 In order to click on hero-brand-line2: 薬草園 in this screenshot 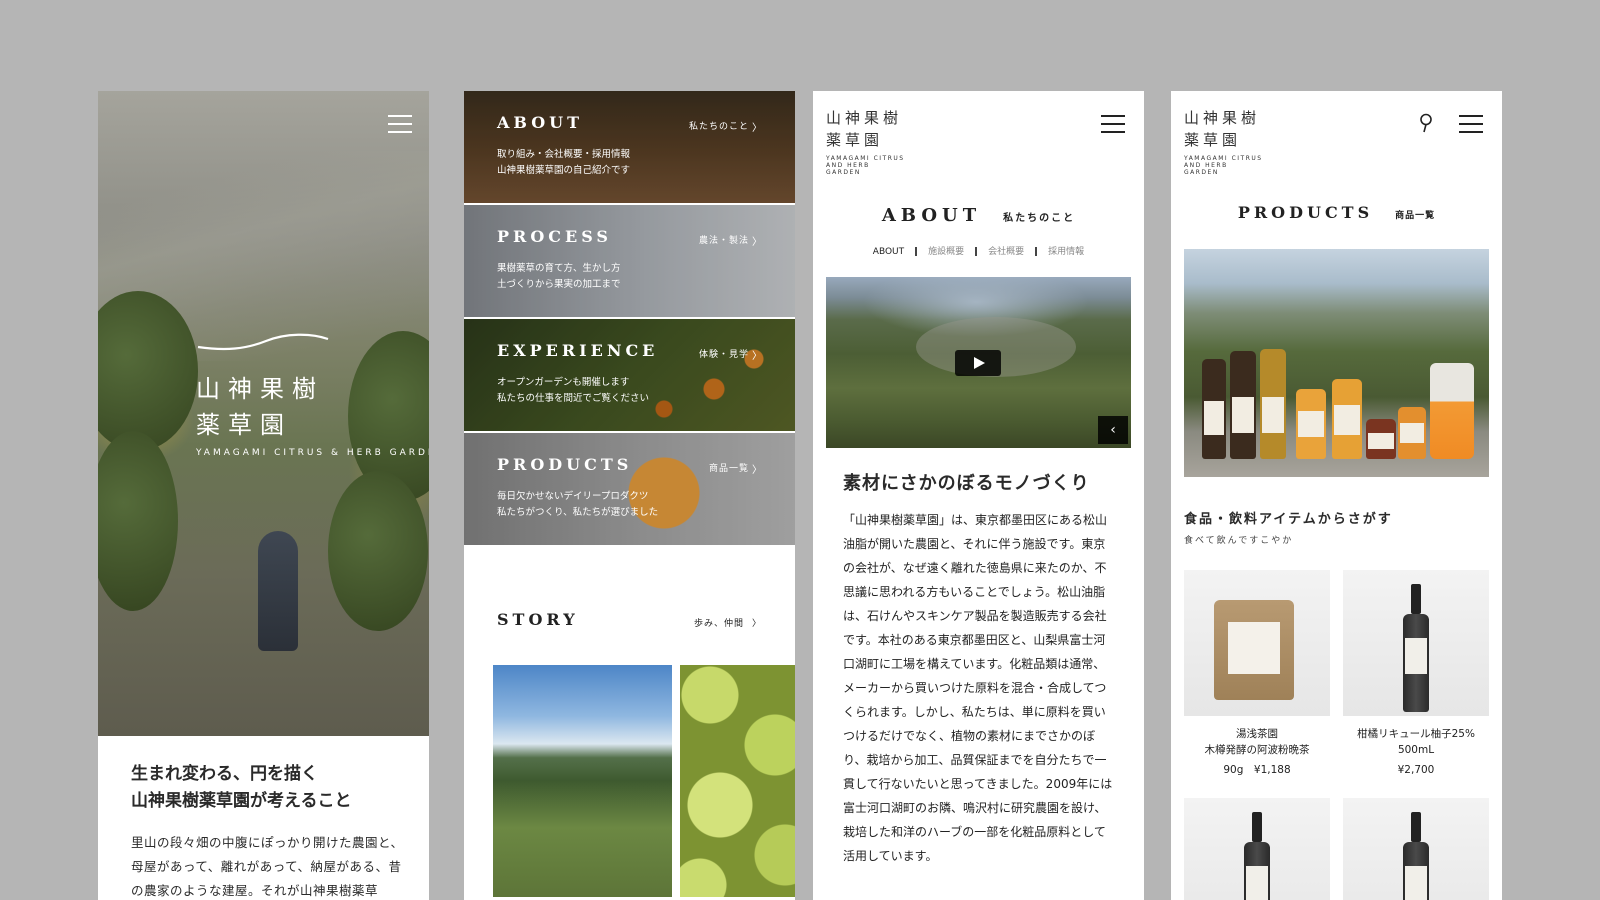, I will do `click(244, 425)`.